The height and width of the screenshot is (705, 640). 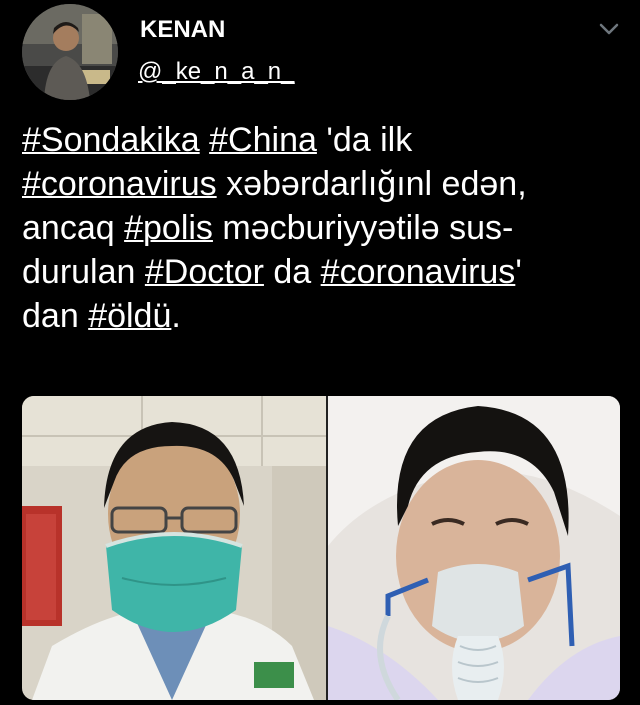 I want to click on tweet-text-line: durulan #Doctor da #coronavirus', so click(x=321, y=272).